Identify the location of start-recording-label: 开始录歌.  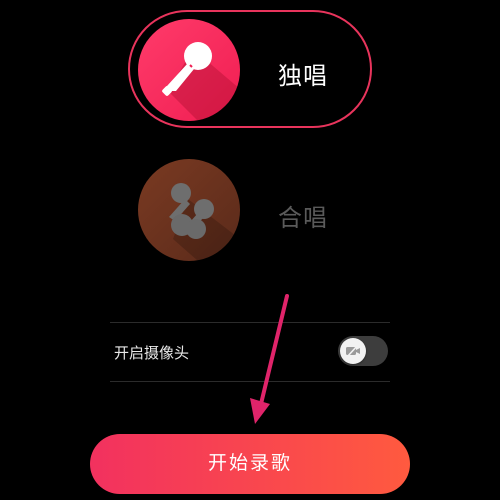
(249, 462).